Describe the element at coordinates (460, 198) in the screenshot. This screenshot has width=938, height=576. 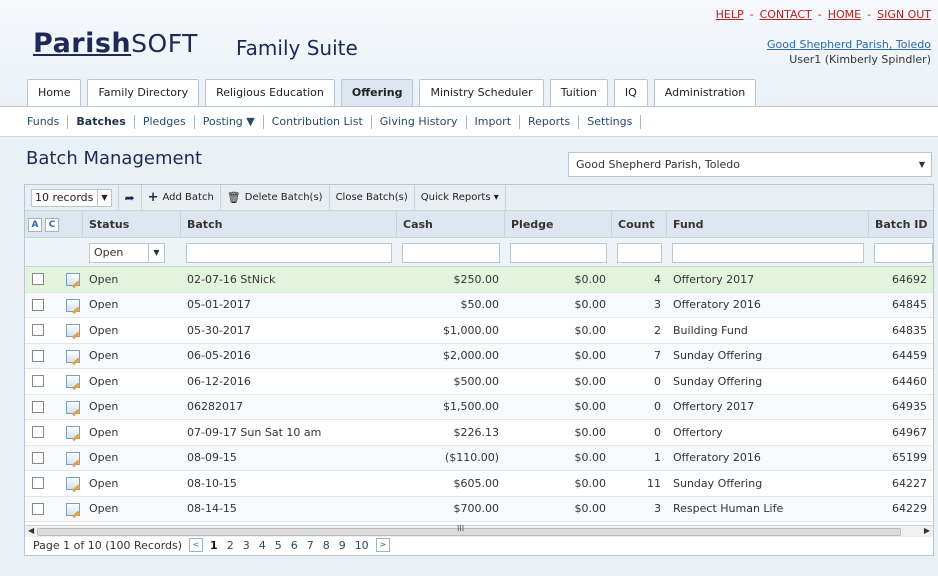
I see `quick-reports-button: Quick Reports ▾` at that location.